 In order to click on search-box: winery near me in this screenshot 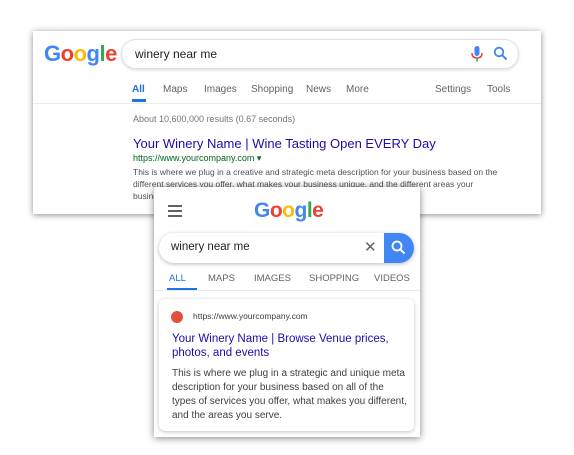, I will do `click(320, 54)`.